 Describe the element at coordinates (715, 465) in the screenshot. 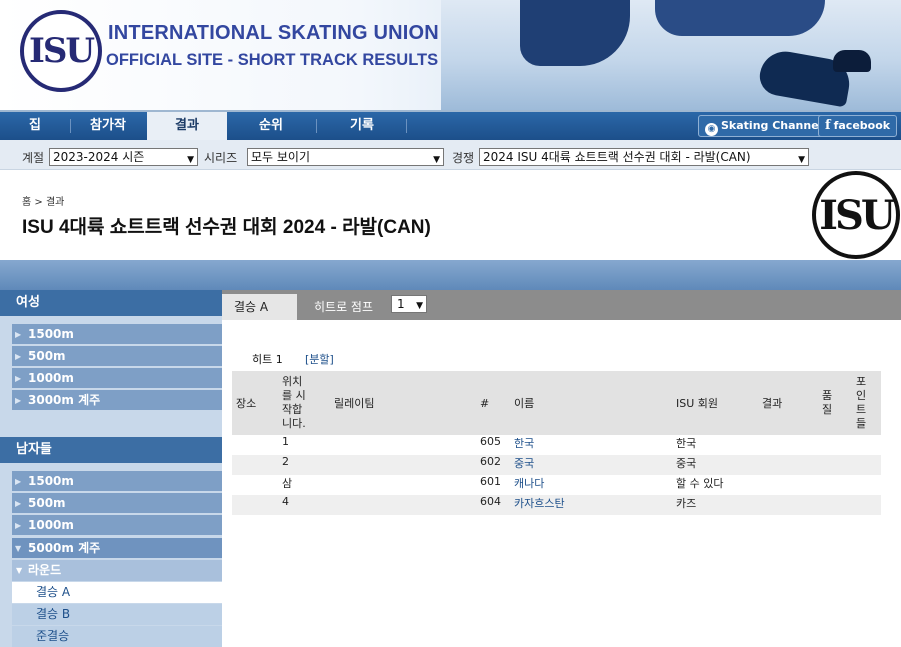

I see `cell-member: 중국` at that location.